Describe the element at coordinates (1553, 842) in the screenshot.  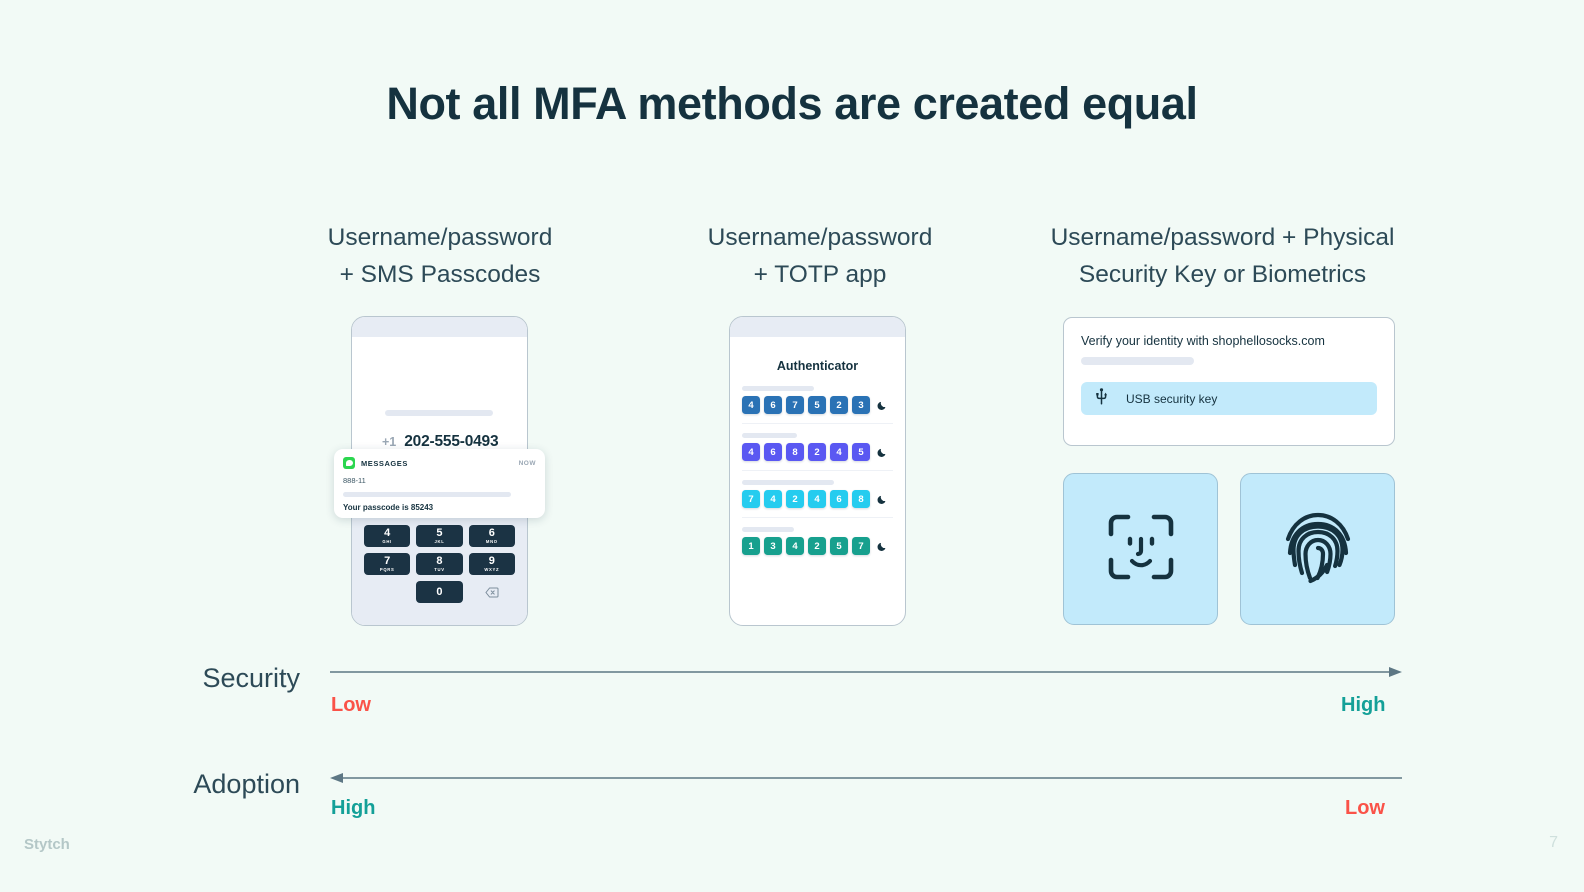
I see `page-number: 7` at that location.